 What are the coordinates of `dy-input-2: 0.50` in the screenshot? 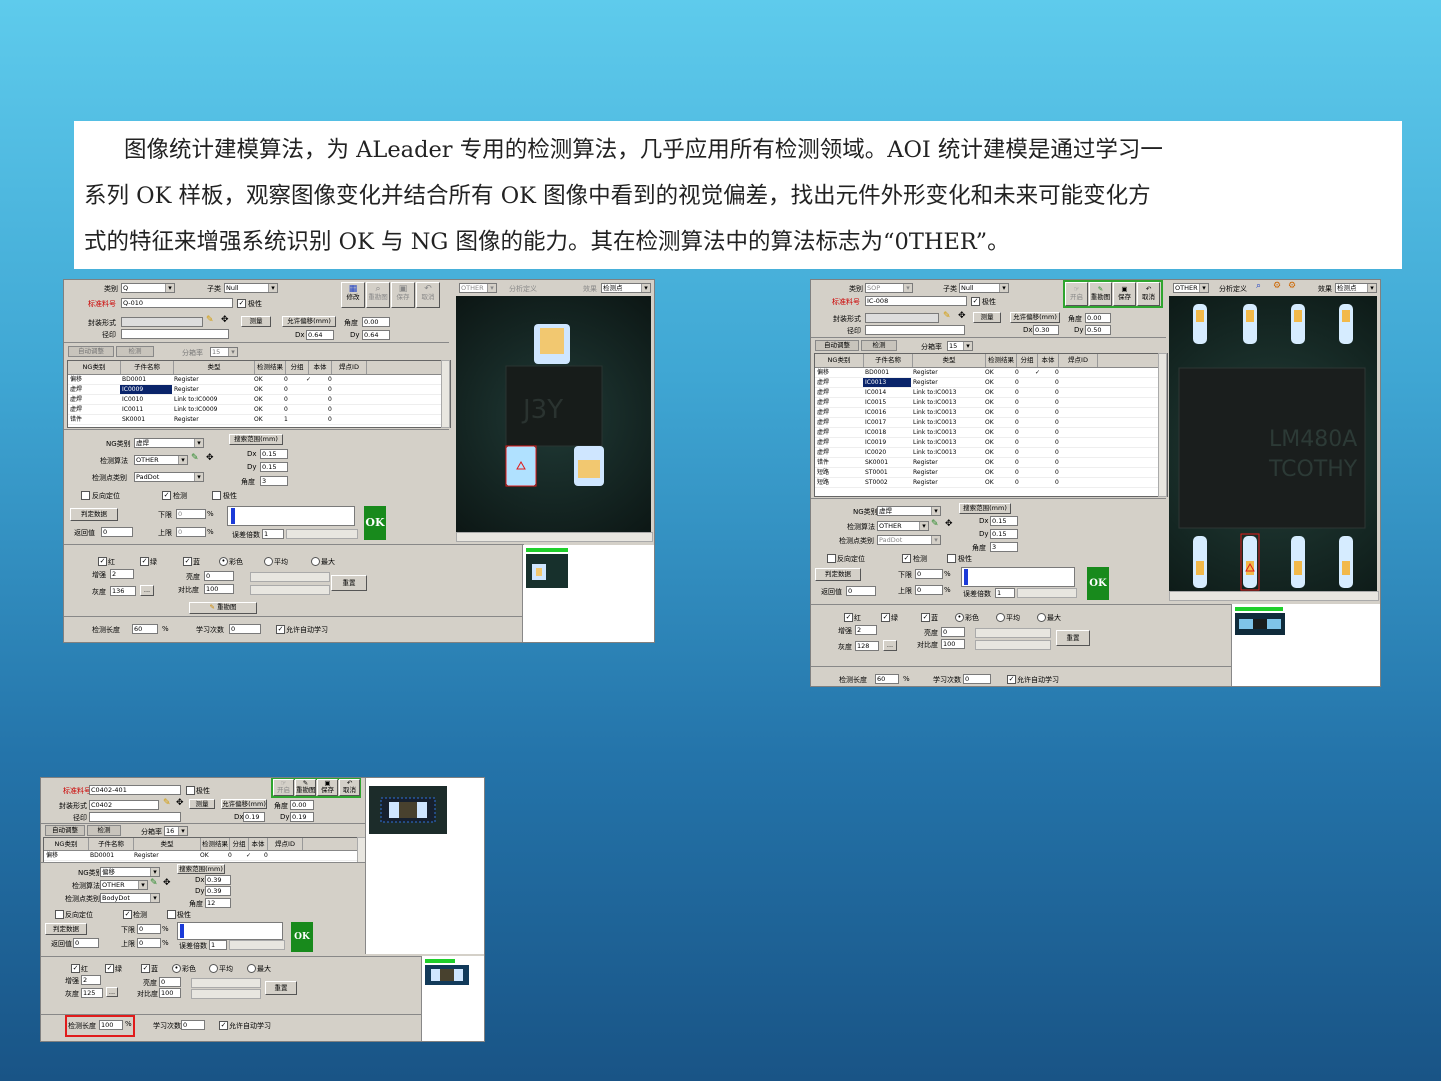 It's located at (1098, 330).